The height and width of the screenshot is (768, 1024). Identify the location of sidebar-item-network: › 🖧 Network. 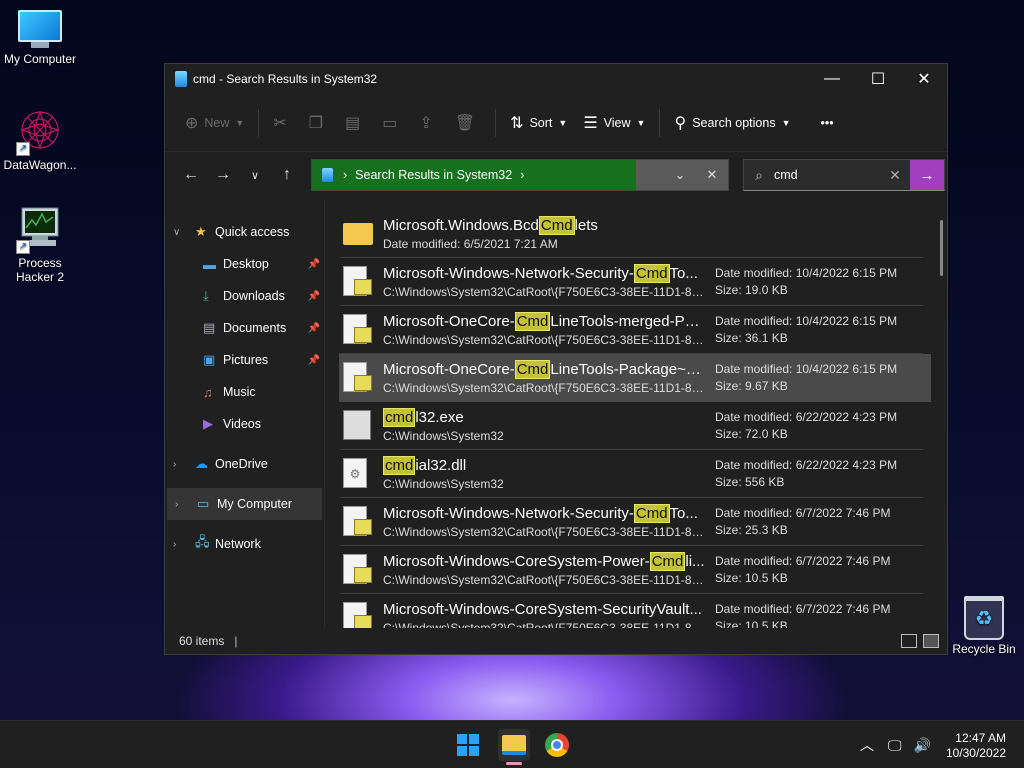
(244, 544).